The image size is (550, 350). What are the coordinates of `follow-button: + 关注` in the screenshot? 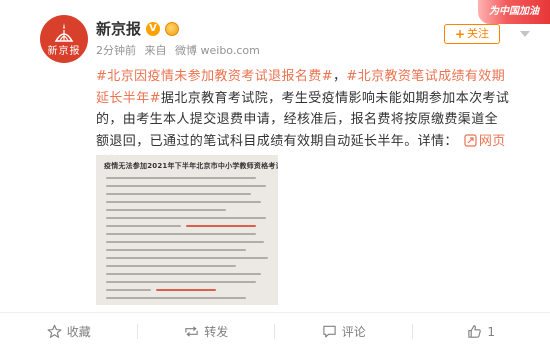 It's located at (472, 34).